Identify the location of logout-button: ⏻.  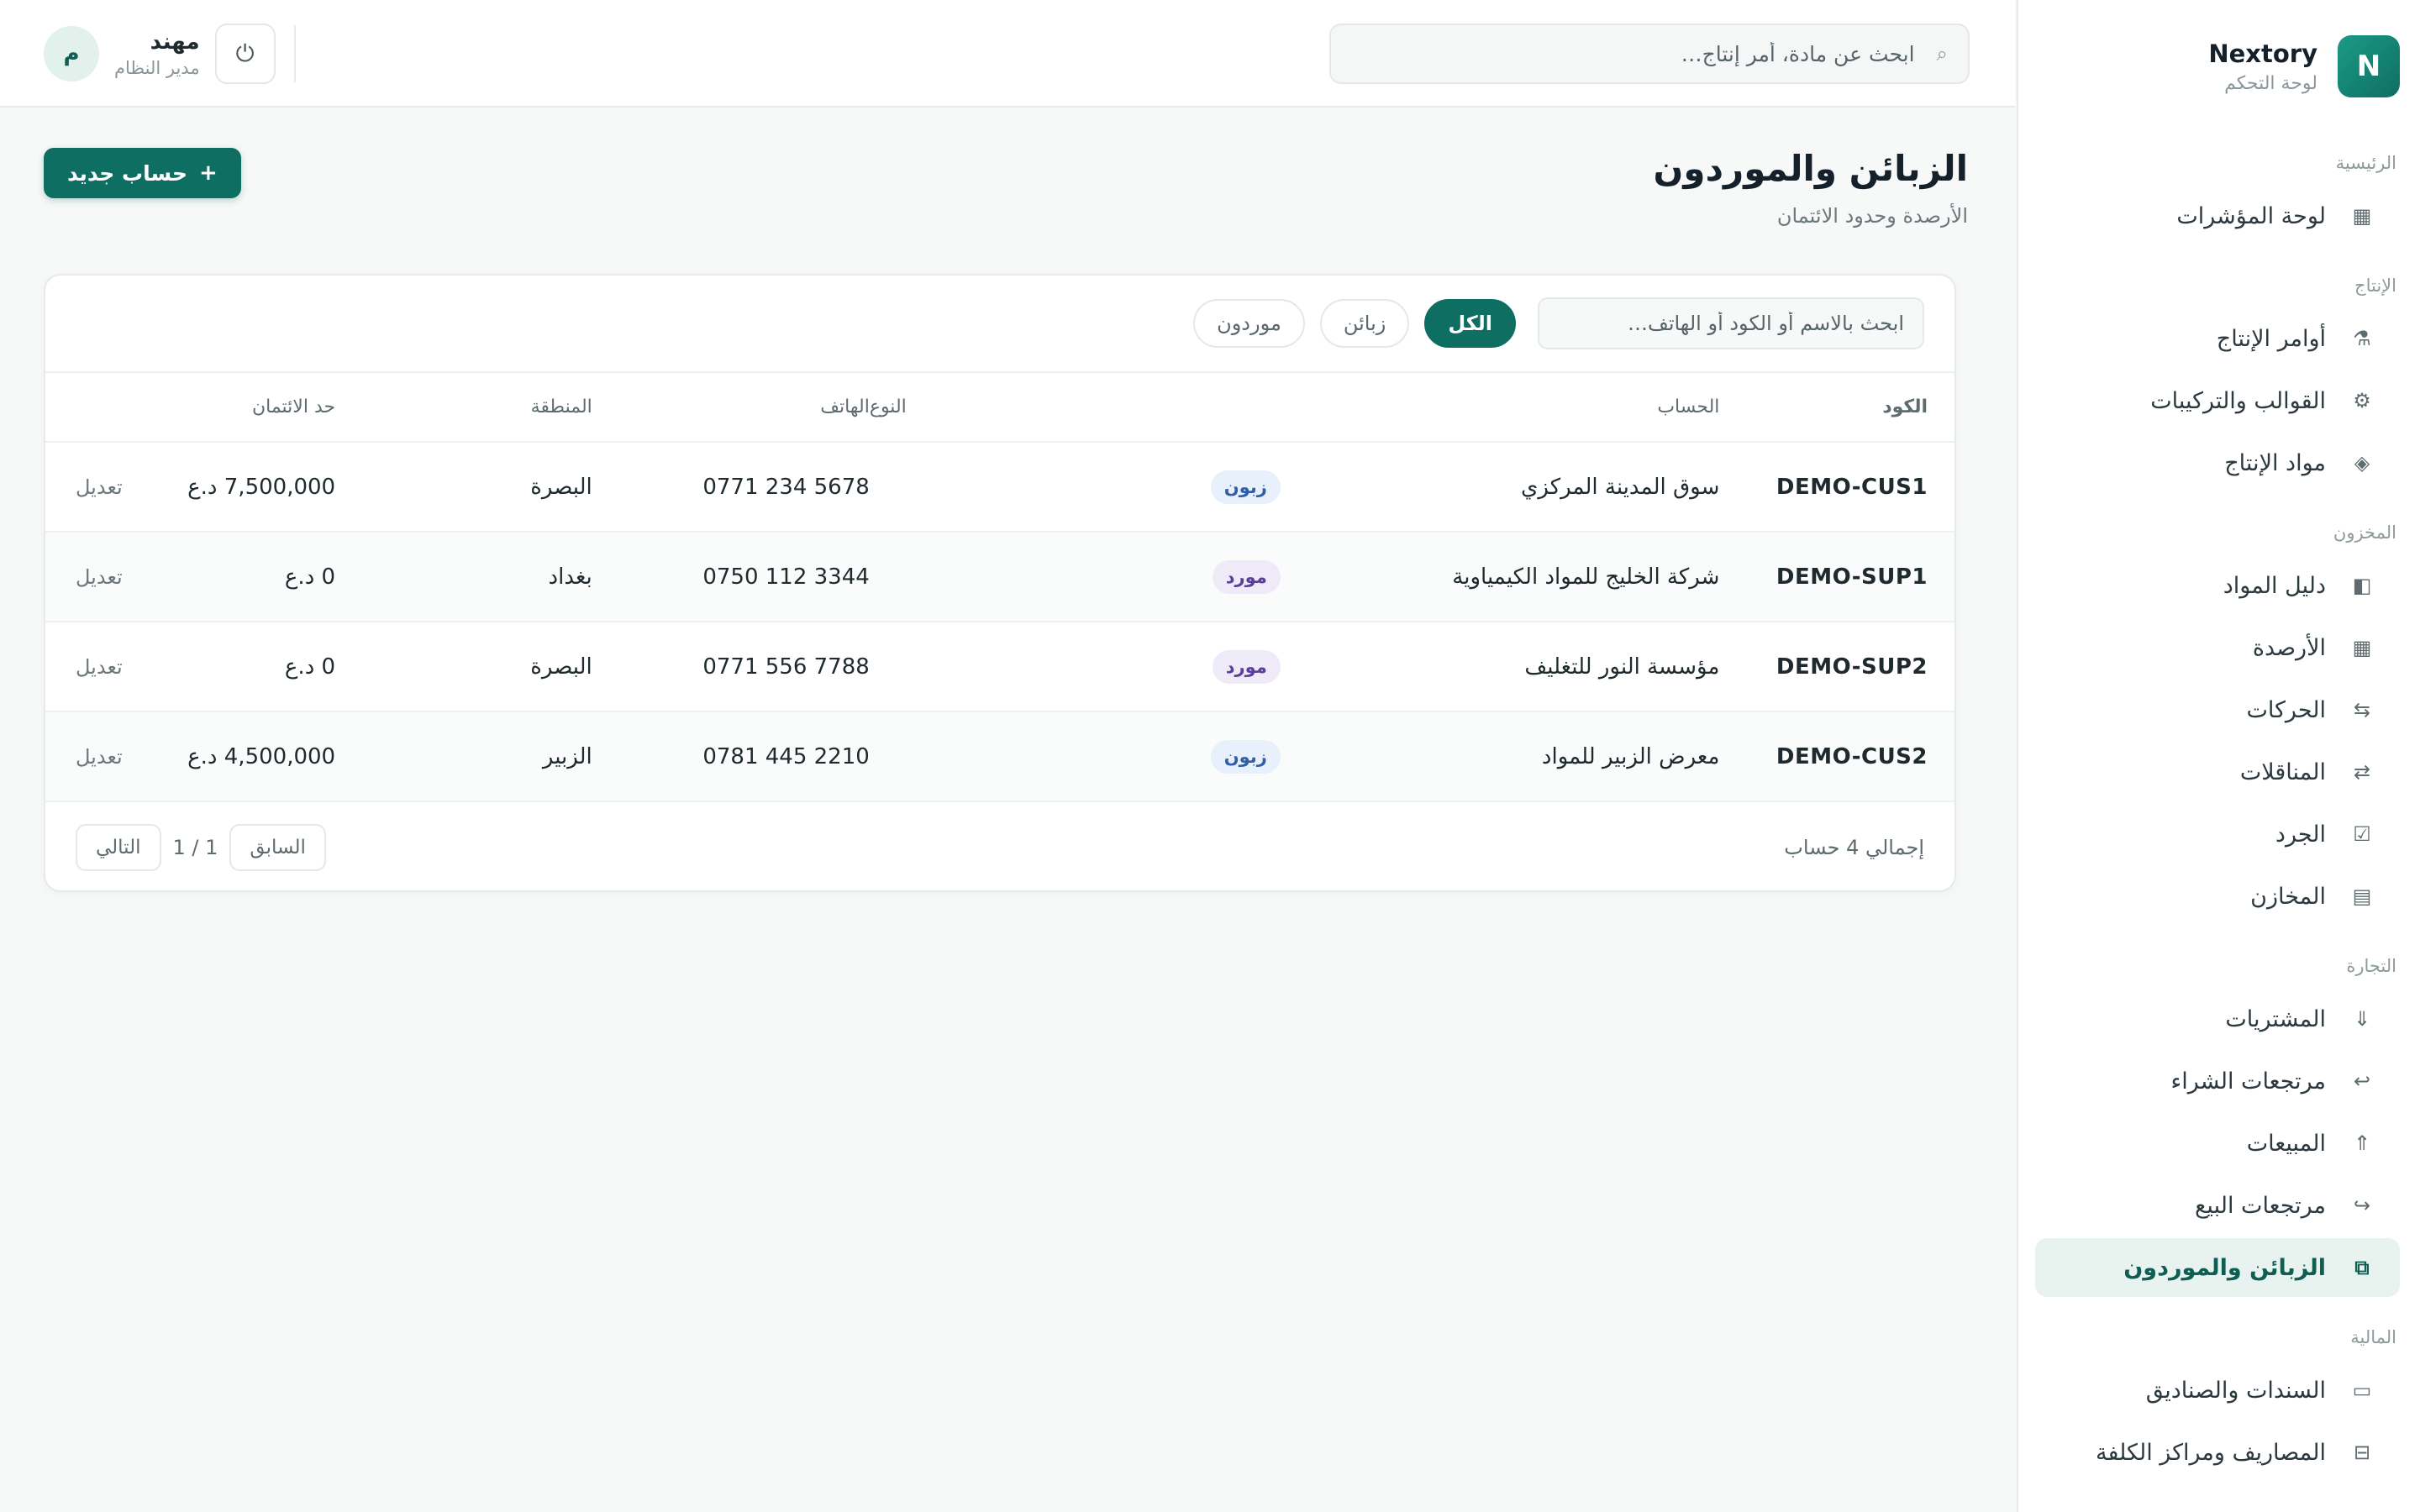
(245, 54).